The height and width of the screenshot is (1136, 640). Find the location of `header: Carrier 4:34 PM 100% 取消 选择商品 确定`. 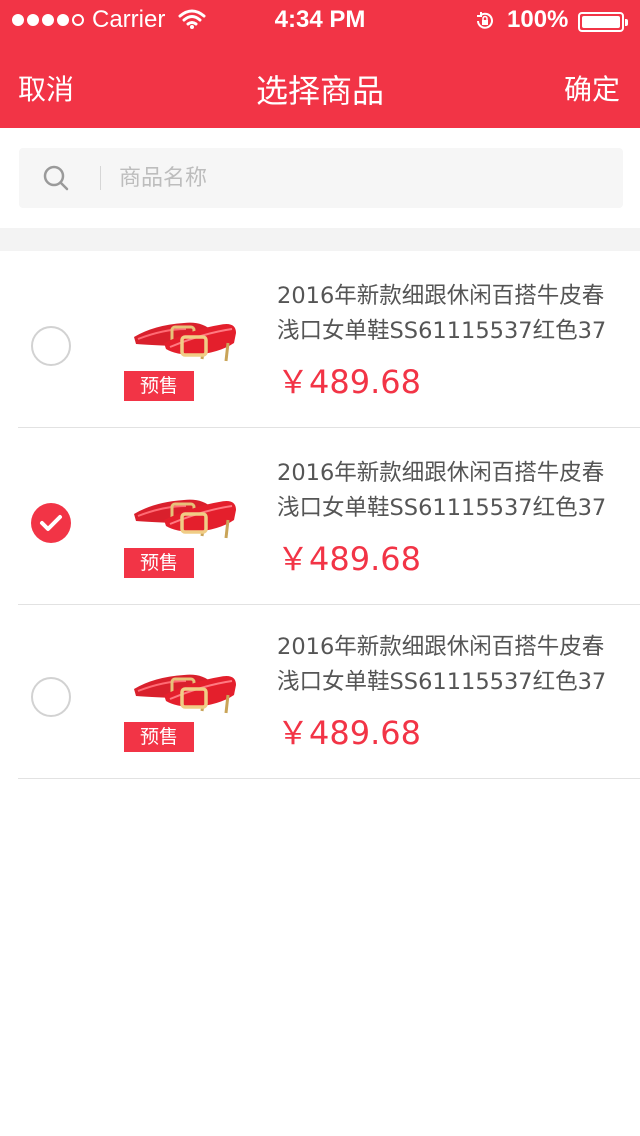

header: Carrier 4:34 PM 100% 取消 选择商品 确定 is located at coordinates (320, 64).